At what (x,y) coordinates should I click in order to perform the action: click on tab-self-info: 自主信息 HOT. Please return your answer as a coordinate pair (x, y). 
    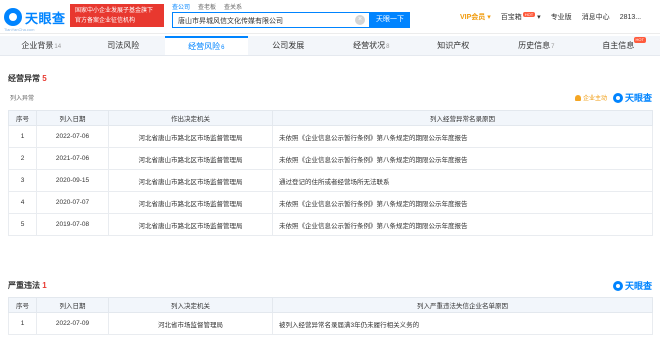
    Looking at the image, I should click on (619, 45).